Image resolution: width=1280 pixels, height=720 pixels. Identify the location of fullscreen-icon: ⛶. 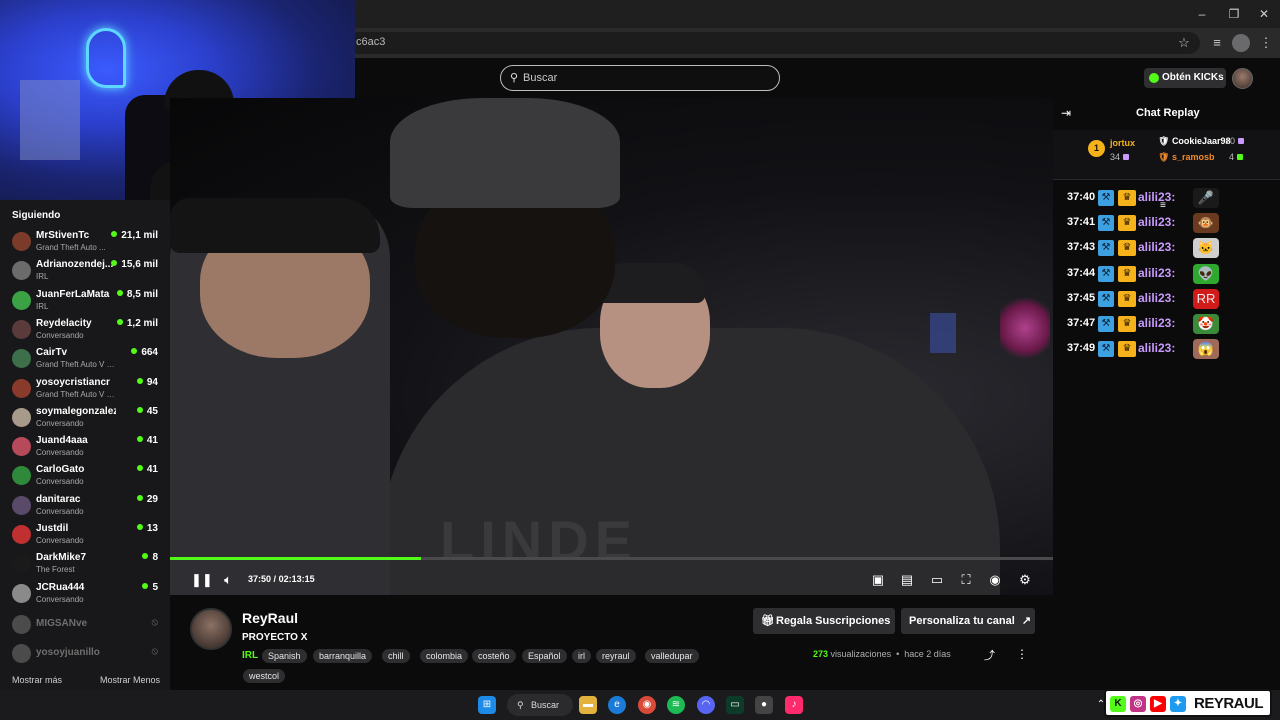
(966, 580).